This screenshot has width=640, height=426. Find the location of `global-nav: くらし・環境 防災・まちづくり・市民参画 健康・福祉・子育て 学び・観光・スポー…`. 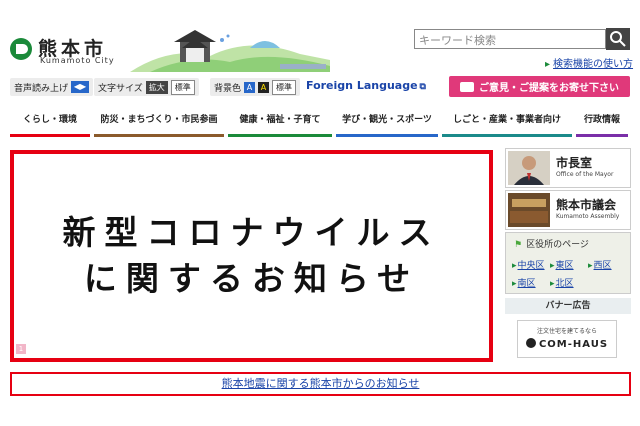

global-nav: くらし・環境 防災・まちづくり・市民参画 健康・福祉・子育て 学び・観光・スポー… is located at coordinates (321, 120).